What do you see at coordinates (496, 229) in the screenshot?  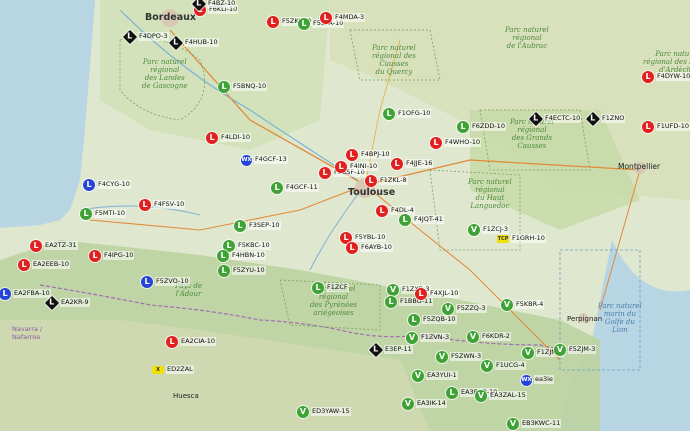 I see `station-callsign-label: F1ZCJ-3` at bounding box center [496, 229].